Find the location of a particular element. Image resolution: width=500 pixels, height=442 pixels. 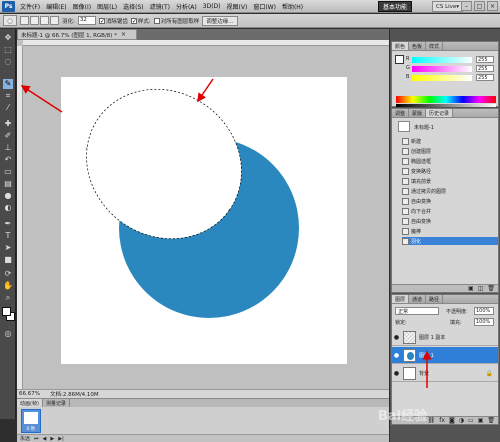

play-icon: ▶ is located at coordinates (52, 439).